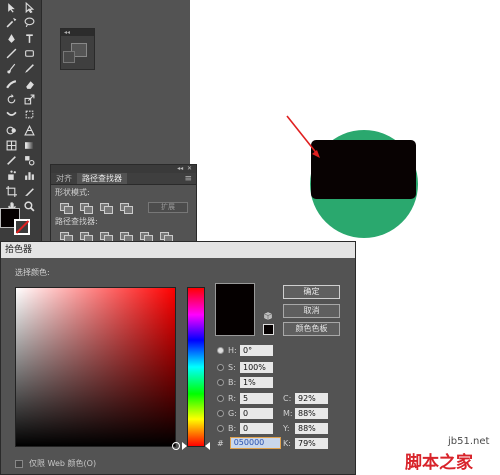 The width and height of the screenshot is (500, 475). I want to click on symbol-sprayer-tool-icon, so click(11, 176).